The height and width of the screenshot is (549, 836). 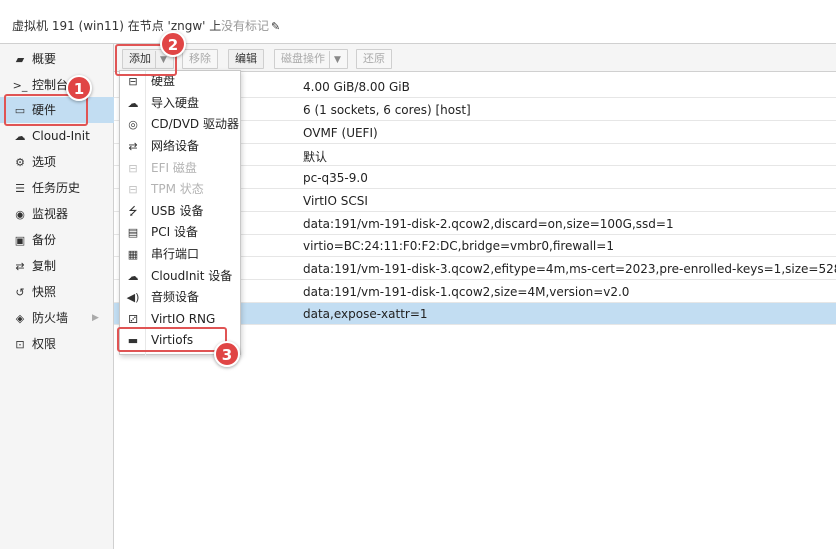 I want to click on menu-item-label: PCI 设备, so click(x=174, y=232).